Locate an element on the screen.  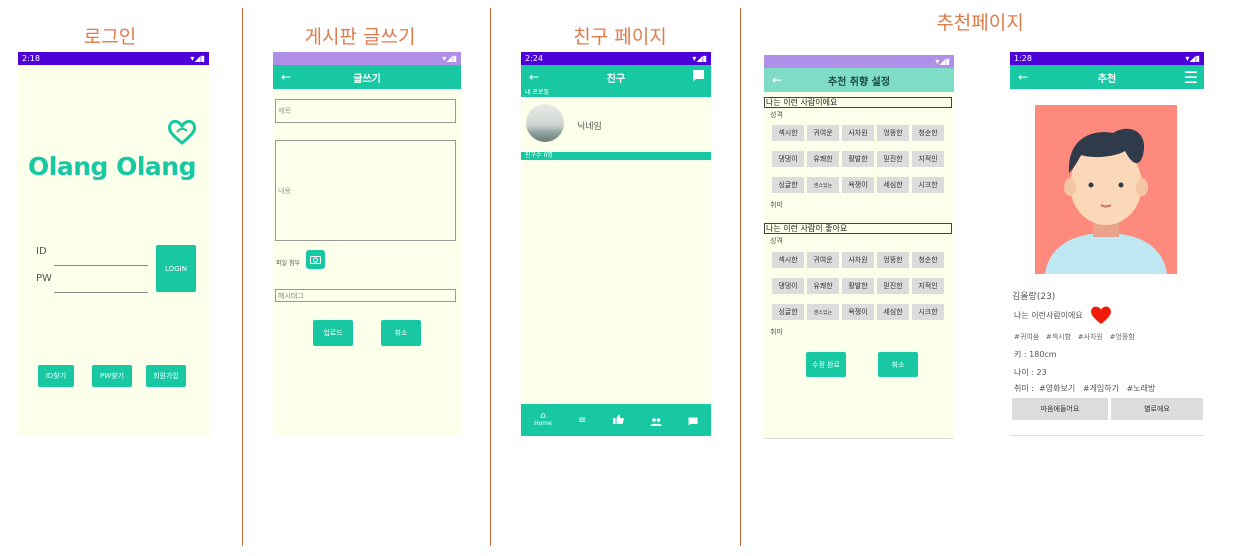
profile-row: 닉네임 is located at coordinates (616, 124).